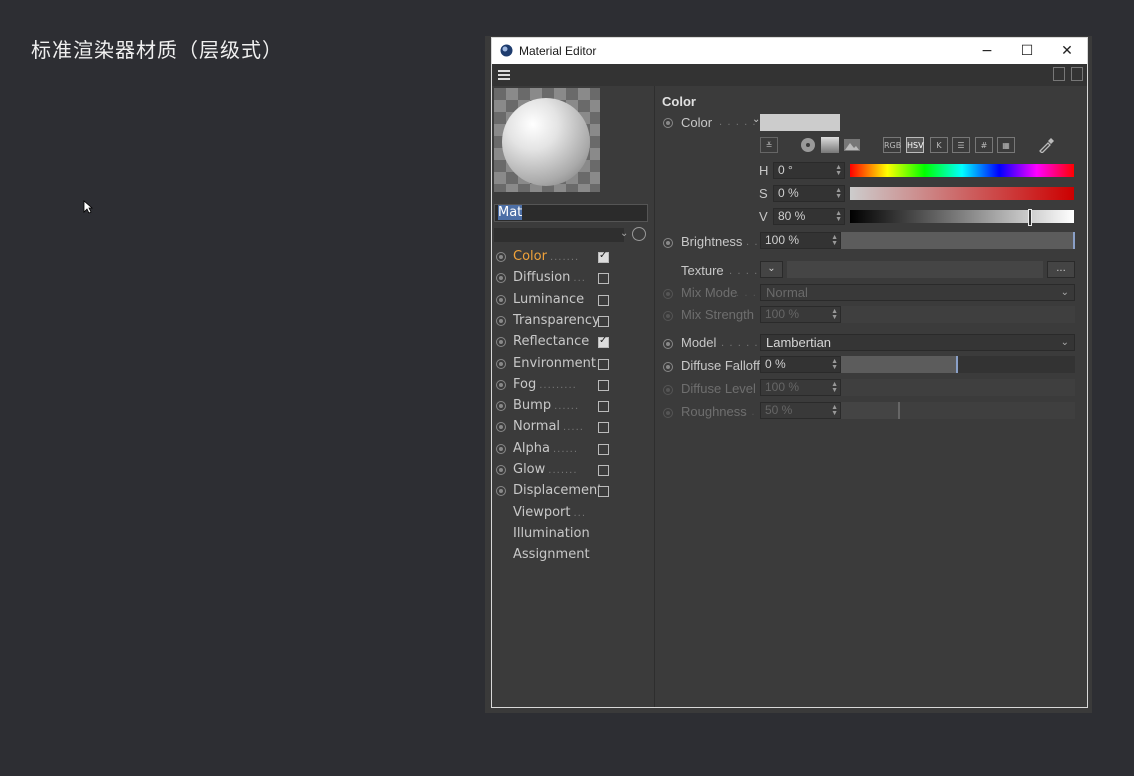  Describe the element at coordinates (984, 145) in the screenshot. I see `hex-mode-button: #` at that location.